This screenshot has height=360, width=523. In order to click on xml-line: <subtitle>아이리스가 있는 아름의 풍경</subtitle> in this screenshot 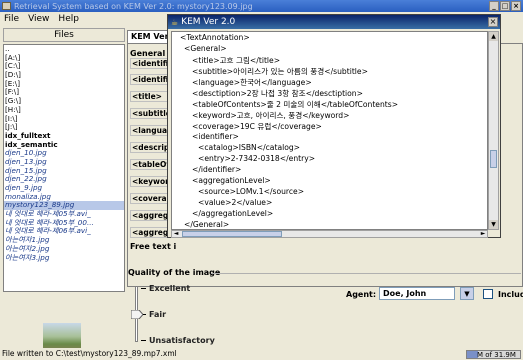, I will do `click(280, 71)`.